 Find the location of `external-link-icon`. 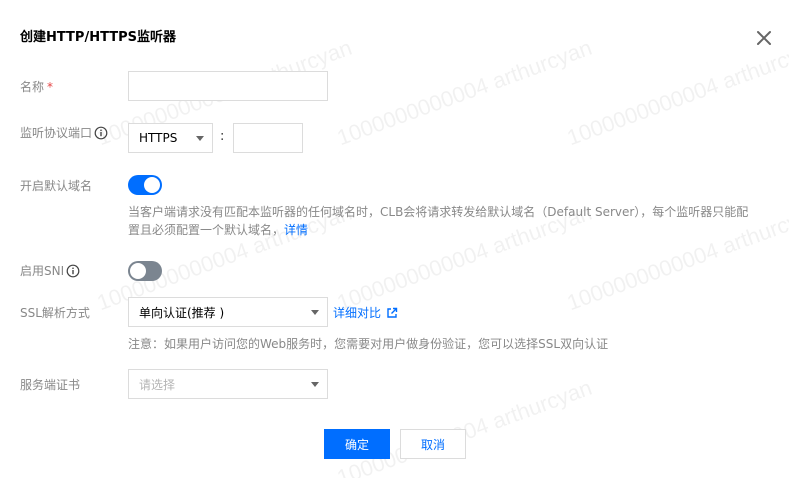

external-link-icon is located at coordinates (392, 313).